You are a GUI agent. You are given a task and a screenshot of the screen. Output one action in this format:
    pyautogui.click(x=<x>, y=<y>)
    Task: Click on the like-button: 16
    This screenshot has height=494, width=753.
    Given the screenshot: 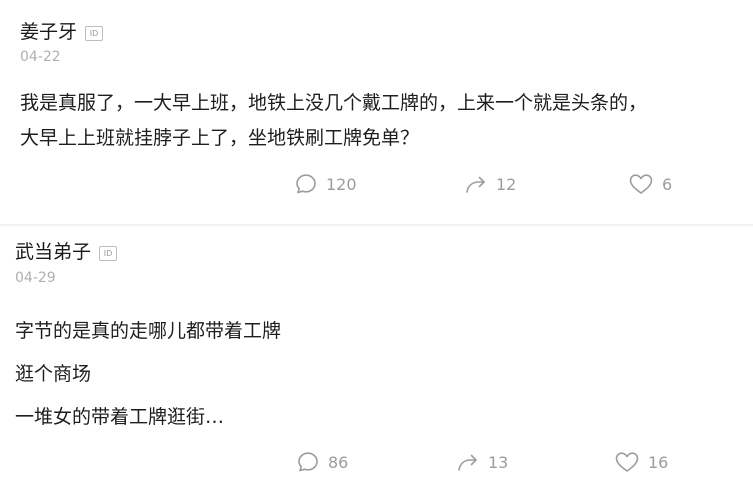 What is the action you would take?
    pyautogui.click(x=641, y=462)
    